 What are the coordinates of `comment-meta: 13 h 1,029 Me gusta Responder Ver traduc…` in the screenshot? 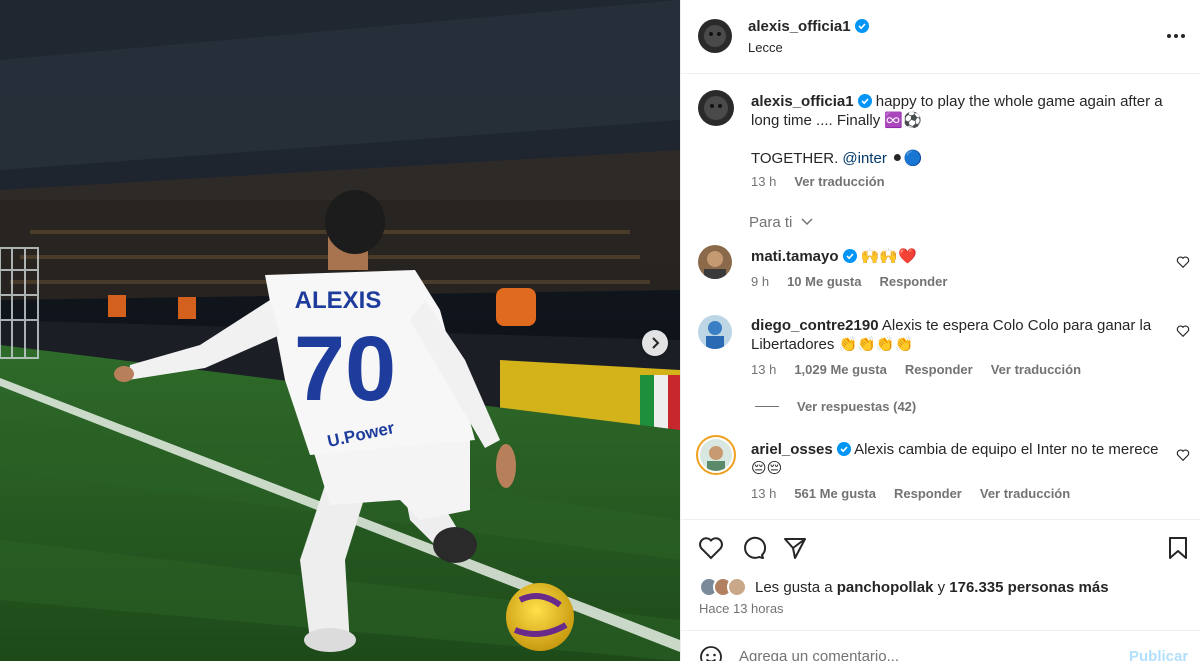 It's located at (916, 369).